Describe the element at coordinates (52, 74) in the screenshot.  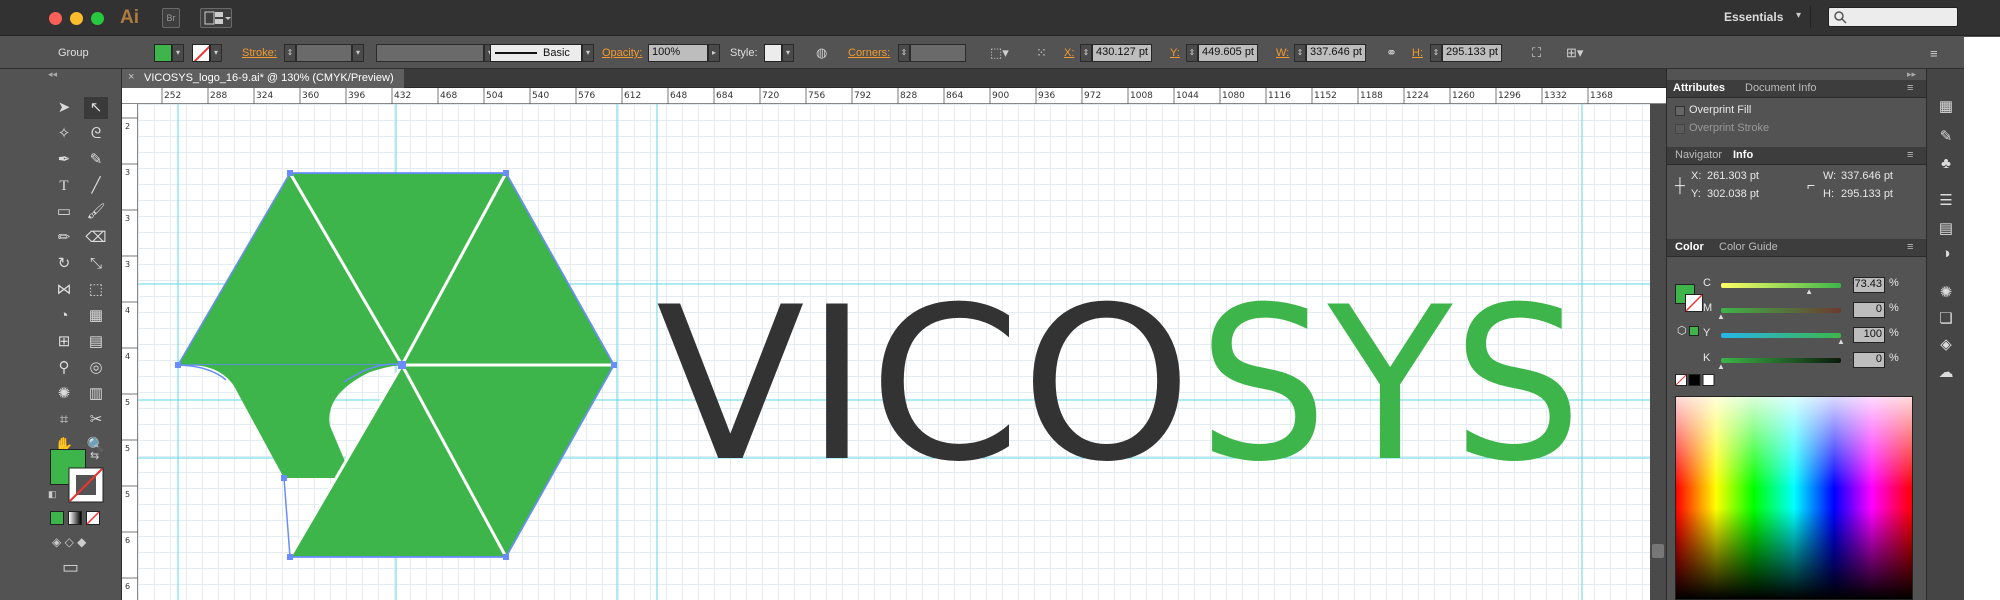
I see `collapse-icon: ◂◂` at that location.